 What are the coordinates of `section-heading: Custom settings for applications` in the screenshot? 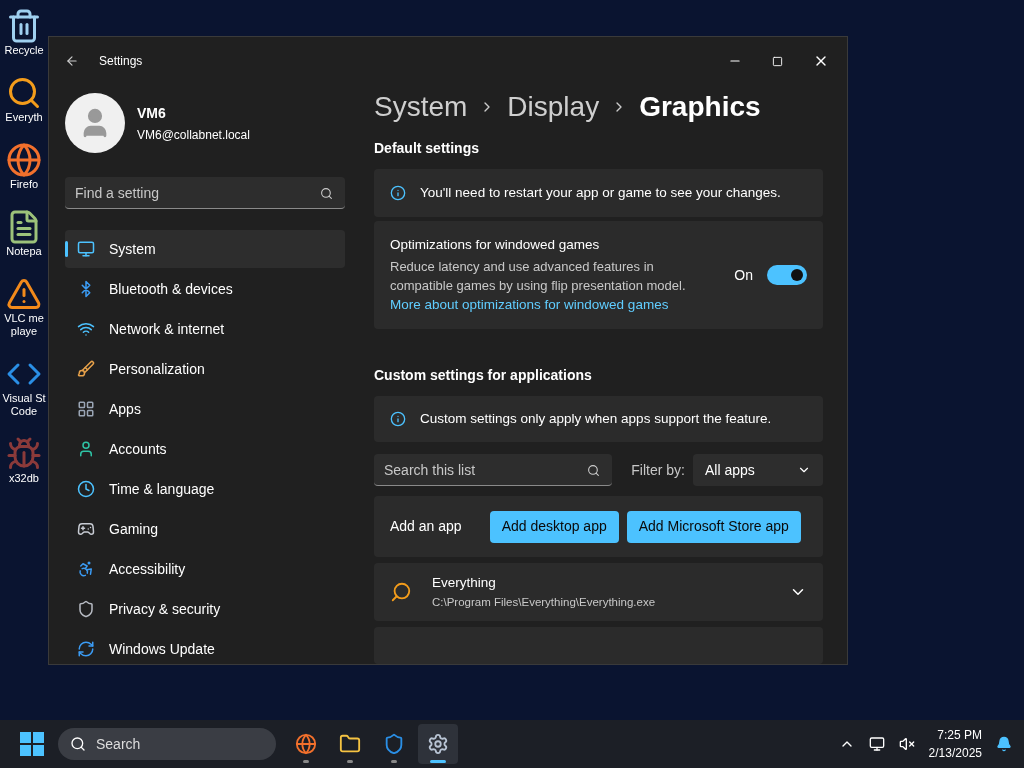 It's located at (483, 376).